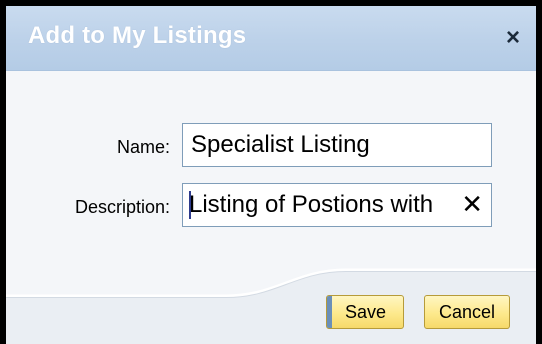  Describe the element at coordinates (329, 312) in the screenshot. I see `save-button-accent` at that location.